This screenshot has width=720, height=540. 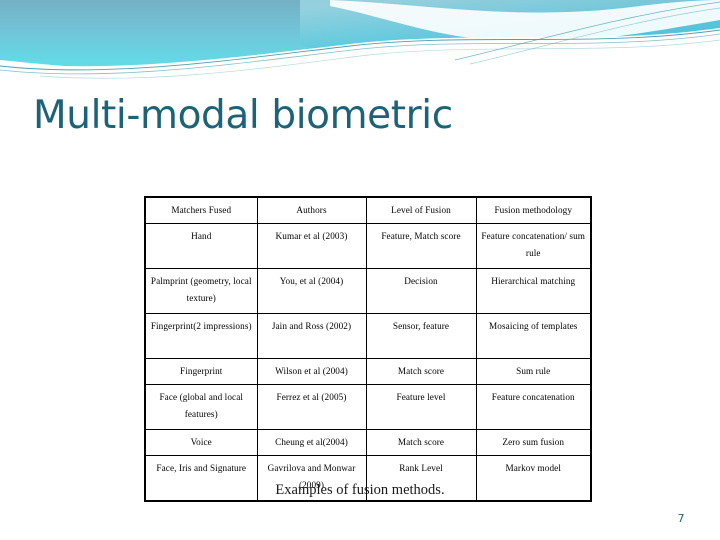 I want to click on cell-level: Feature, Match score, so click(x=421, y=246).